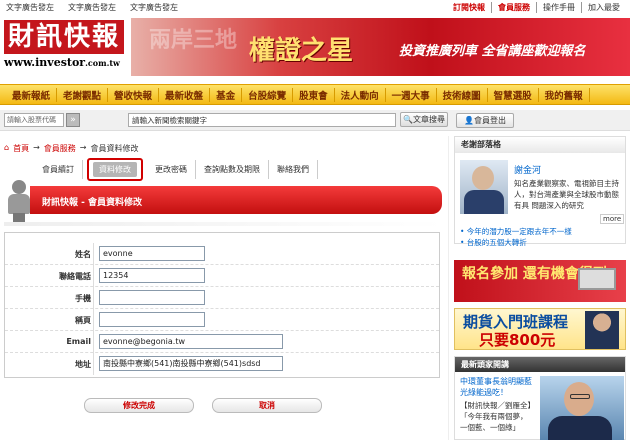 The width and height of the screenshot is (630, 440). What do you see at coordinates (193, 40) in the screenshot?
I see `banner-deco-text: 兩岸三地` at bounding box center [193, 40].